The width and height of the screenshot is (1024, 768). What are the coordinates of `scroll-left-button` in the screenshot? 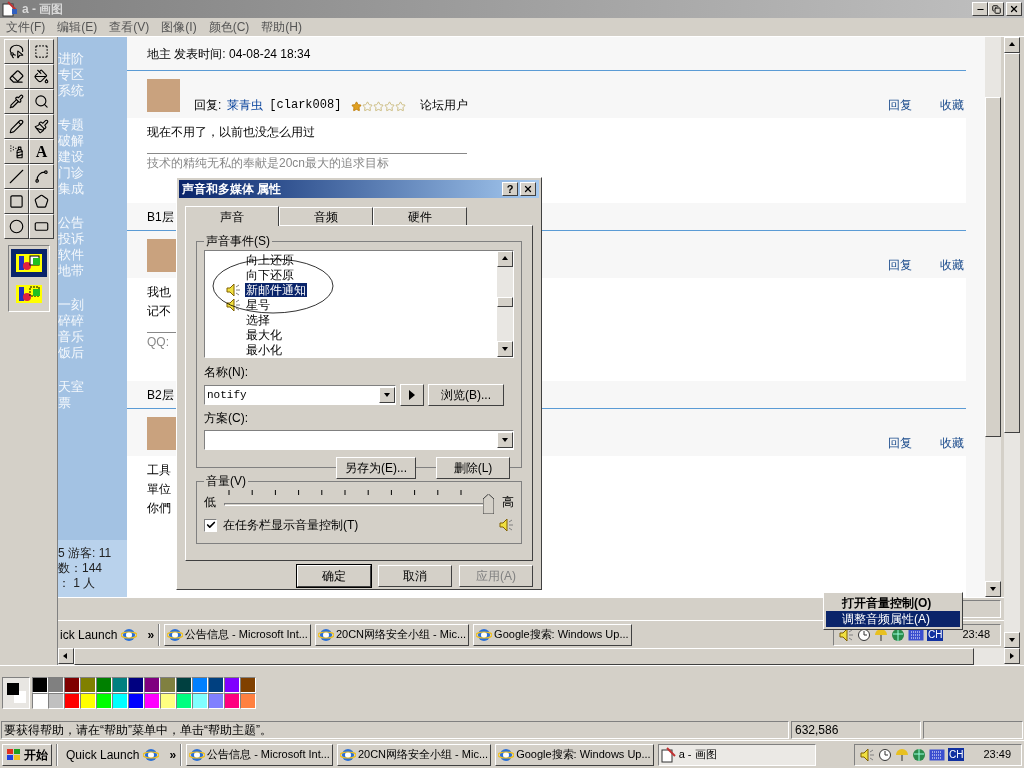 It's located at (66, 656).